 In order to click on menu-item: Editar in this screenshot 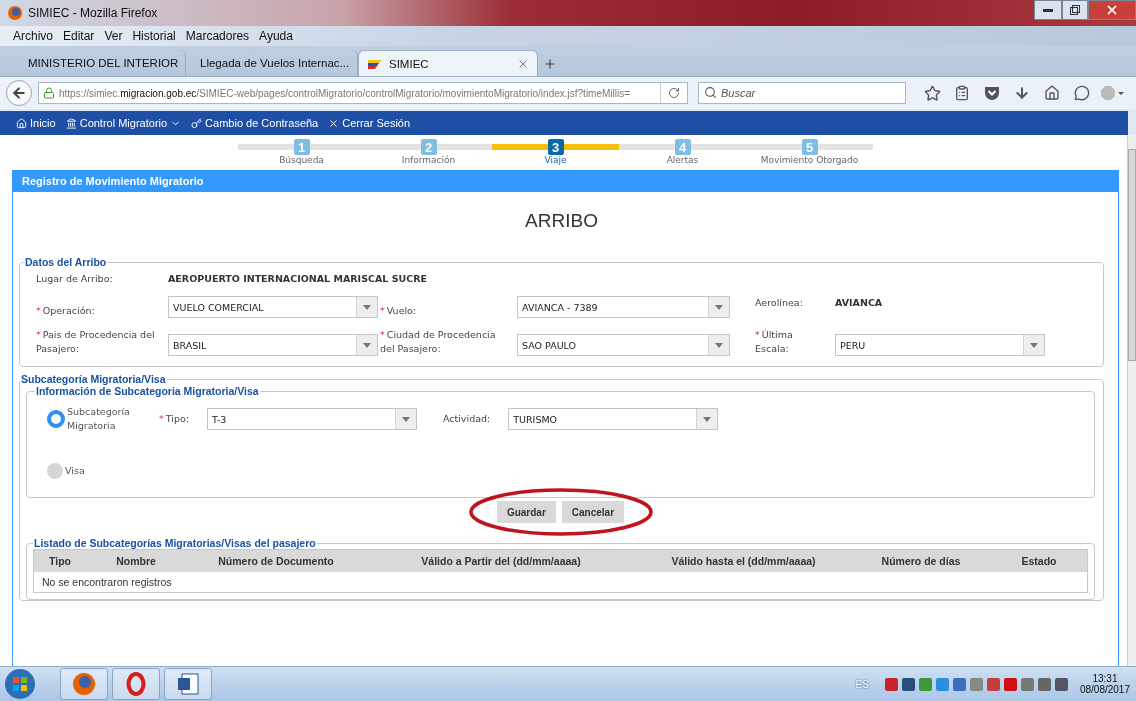, I will do `click(79, 36)`.